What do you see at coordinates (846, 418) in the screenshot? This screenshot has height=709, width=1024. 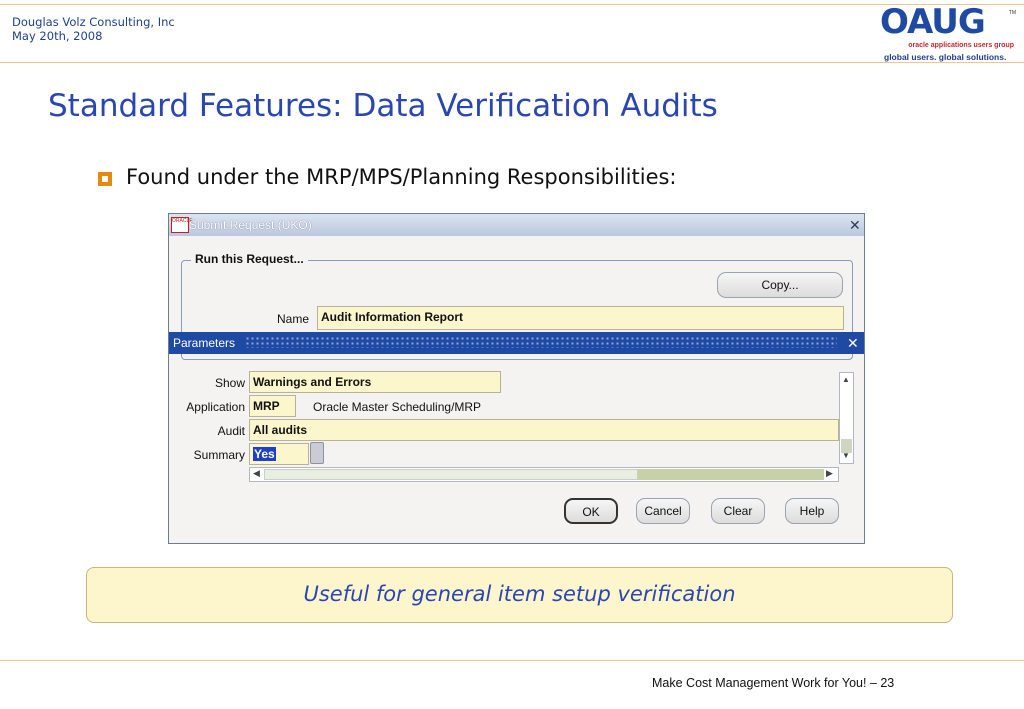 I see `vertical-scrollbar: ▲ ▼` at bounding box center [846, 418].